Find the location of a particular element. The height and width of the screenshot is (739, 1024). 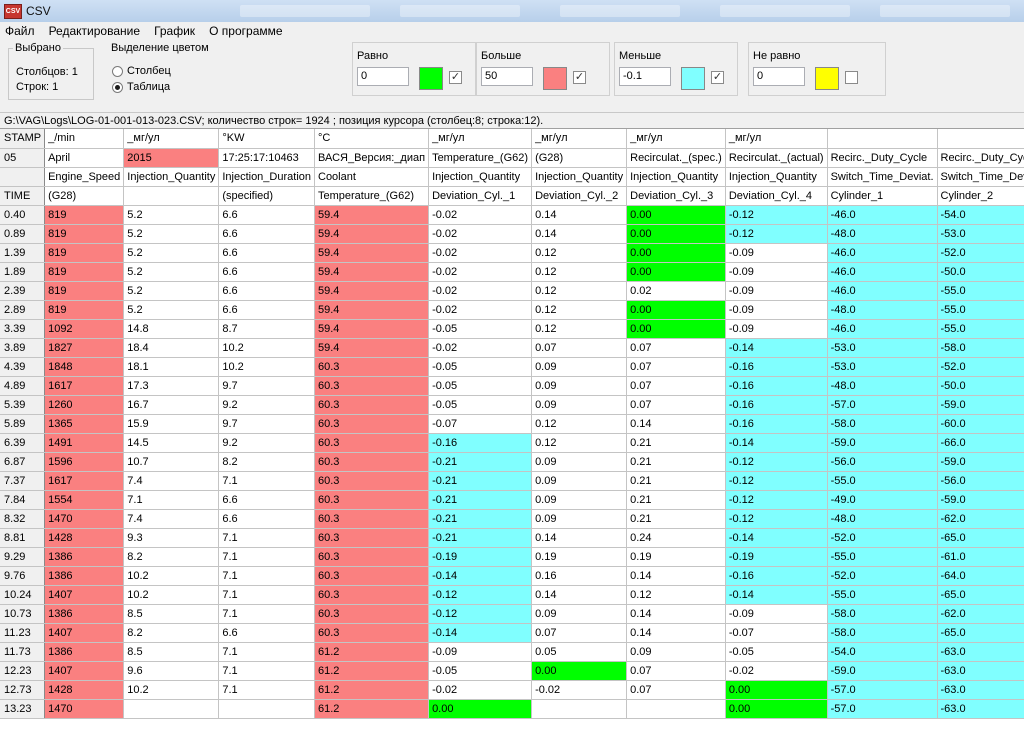

table-cell: 1827 is located at coordinates (84, 348).